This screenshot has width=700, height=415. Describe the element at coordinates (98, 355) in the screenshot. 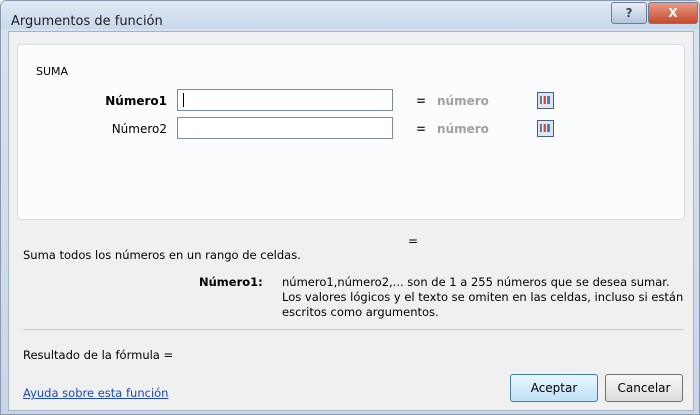

I see `formula-result-label: Resultado de la fórmula =` at that location.